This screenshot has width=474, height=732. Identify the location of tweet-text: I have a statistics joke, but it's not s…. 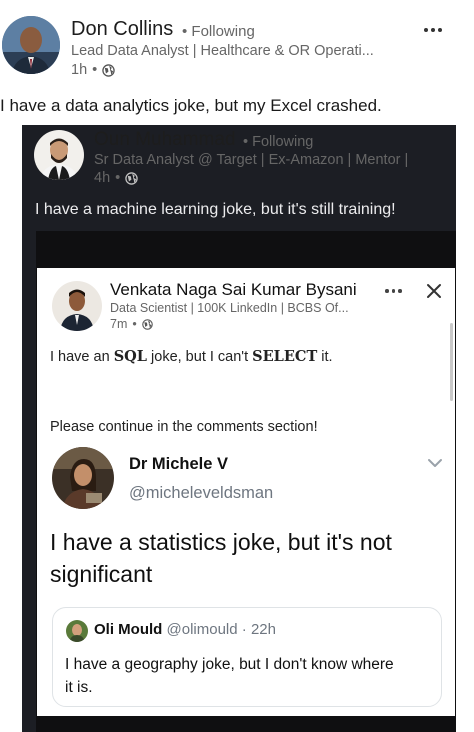
(221, 558).